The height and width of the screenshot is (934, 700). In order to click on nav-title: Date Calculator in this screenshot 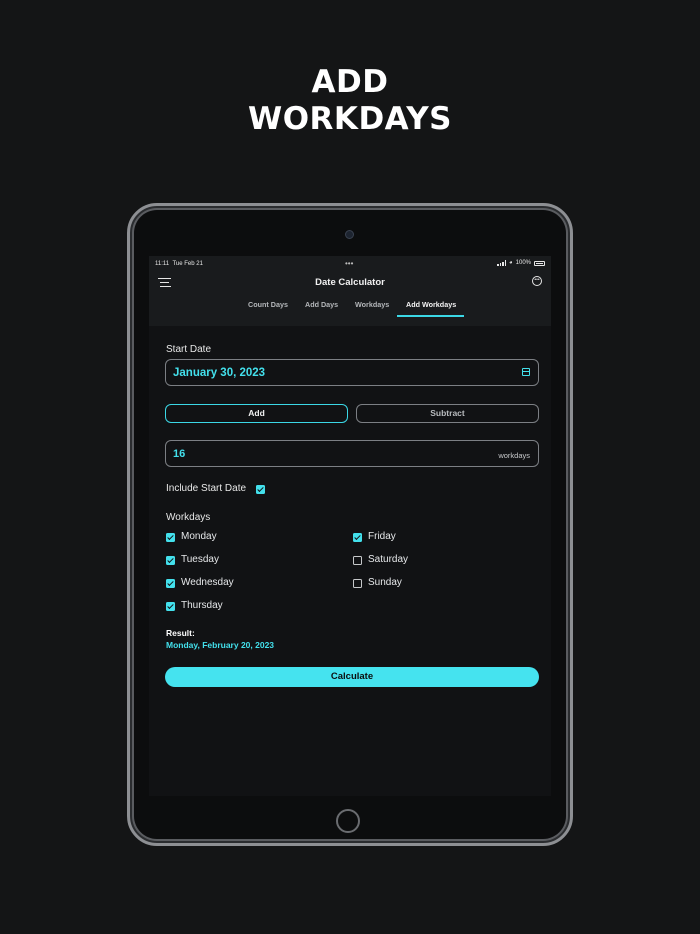, I will do `click(350, 282)`.